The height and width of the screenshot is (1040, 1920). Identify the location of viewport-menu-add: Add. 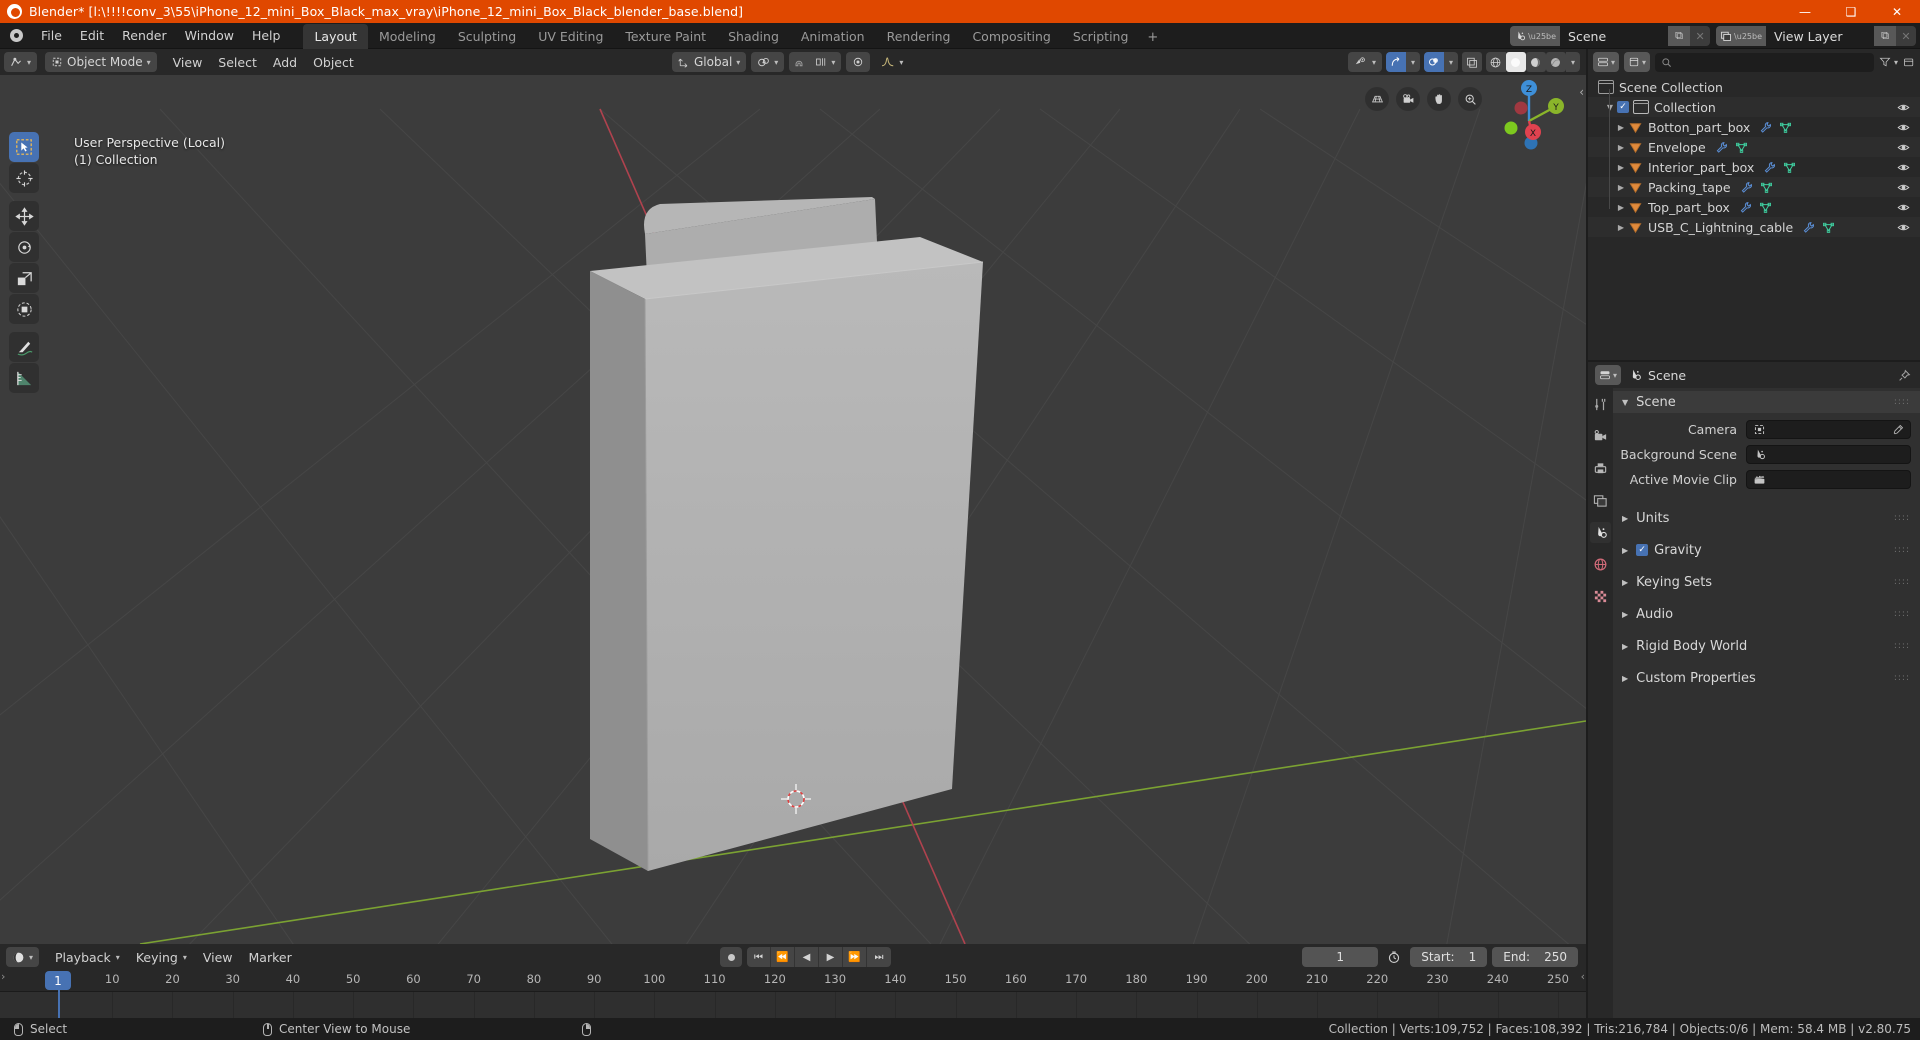
(285, 62).